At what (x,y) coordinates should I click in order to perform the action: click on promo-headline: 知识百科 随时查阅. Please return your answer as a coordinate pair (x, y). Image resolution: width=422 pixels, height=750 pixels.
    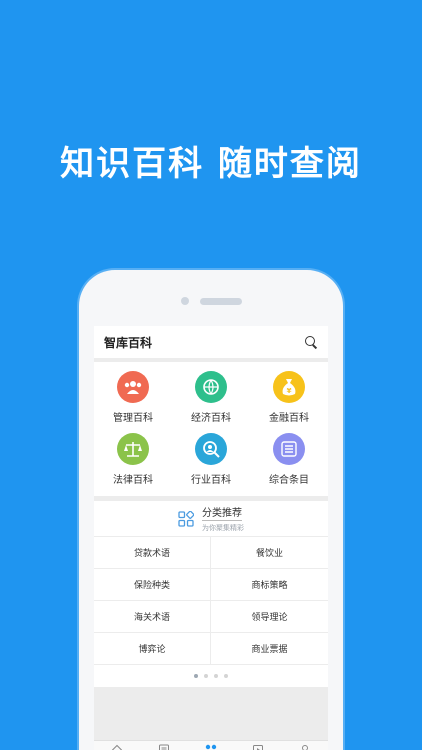
    Looking at the image, I should click on (211, 164).